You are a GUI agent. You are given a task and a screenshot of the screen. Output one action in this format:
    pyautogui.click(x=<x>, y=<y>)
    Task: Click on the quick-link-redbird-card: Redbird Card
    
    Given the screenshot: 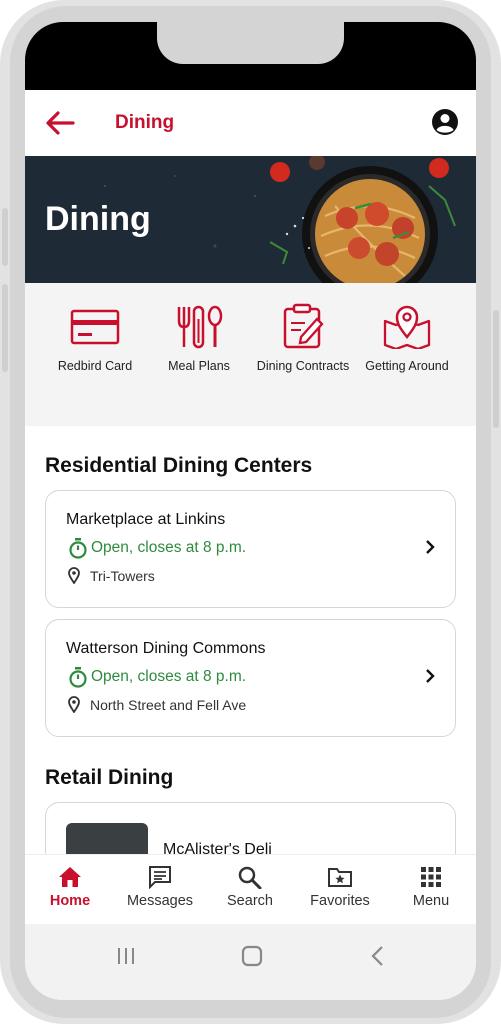 What is the action you would take?
    pyautogui.click(x=95, y=338)
    